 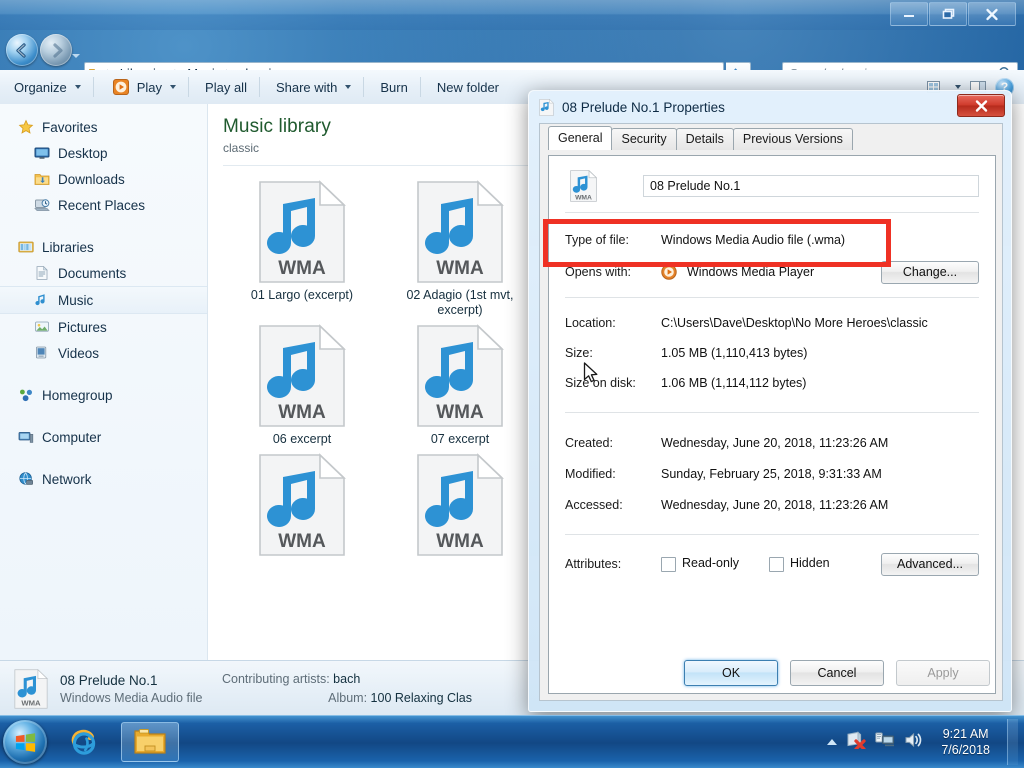 What do you see at coordinates (306, 87) in the screenshot?
I see `share-with-label: Share with` at bounding box center [306, 87].